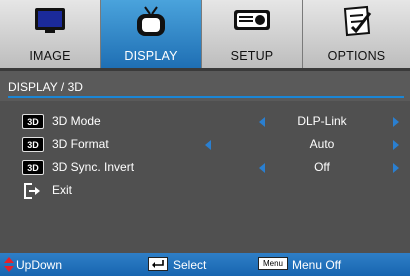 The image size is (410, 276). Describe the element at coordinates (151, 56) in the screenshot. I see `tab-display-label: DISPLAY` at that location.